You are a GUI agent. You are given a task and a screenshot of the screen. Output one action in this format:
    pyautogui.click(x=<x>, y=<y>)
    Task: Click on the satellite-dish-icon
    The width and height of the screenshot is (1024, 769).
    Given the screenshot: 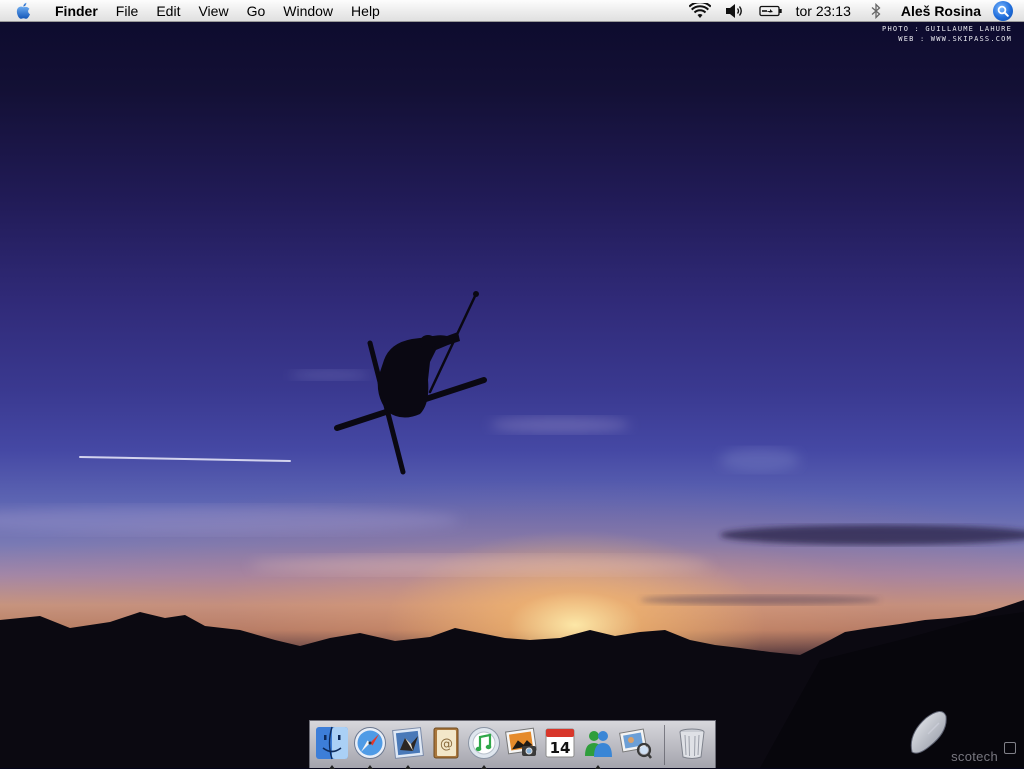 What is the action you would take?
    pyautogui.click(x=928, y=732)
    